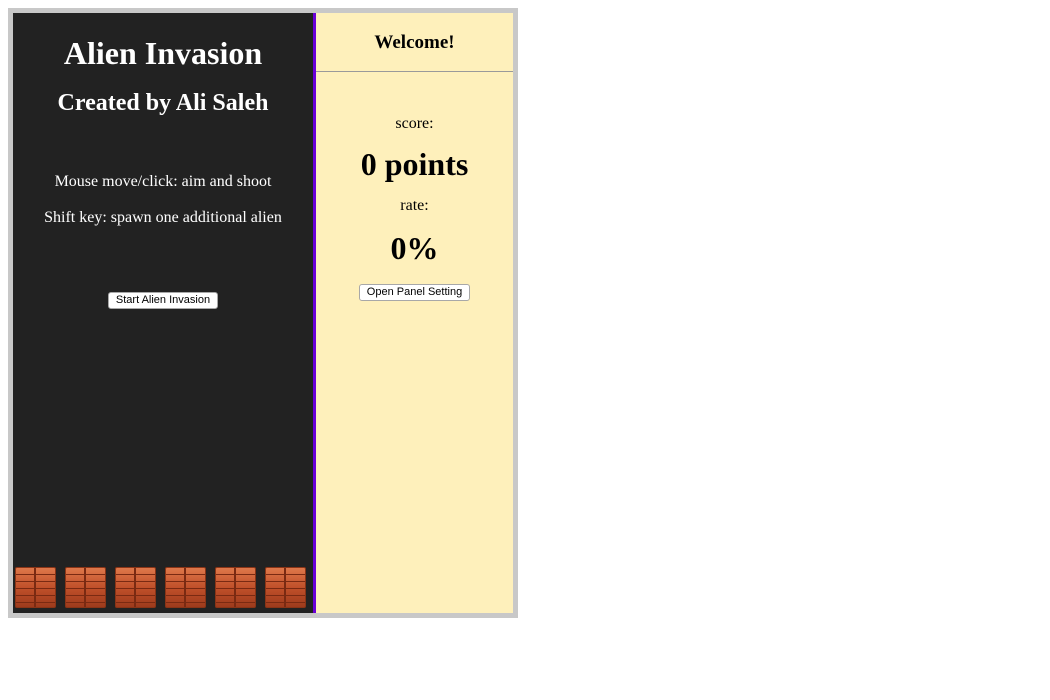 This screenshot has width=1050, height=700. I want to click on rate-value: 0%, so click(414, 248).